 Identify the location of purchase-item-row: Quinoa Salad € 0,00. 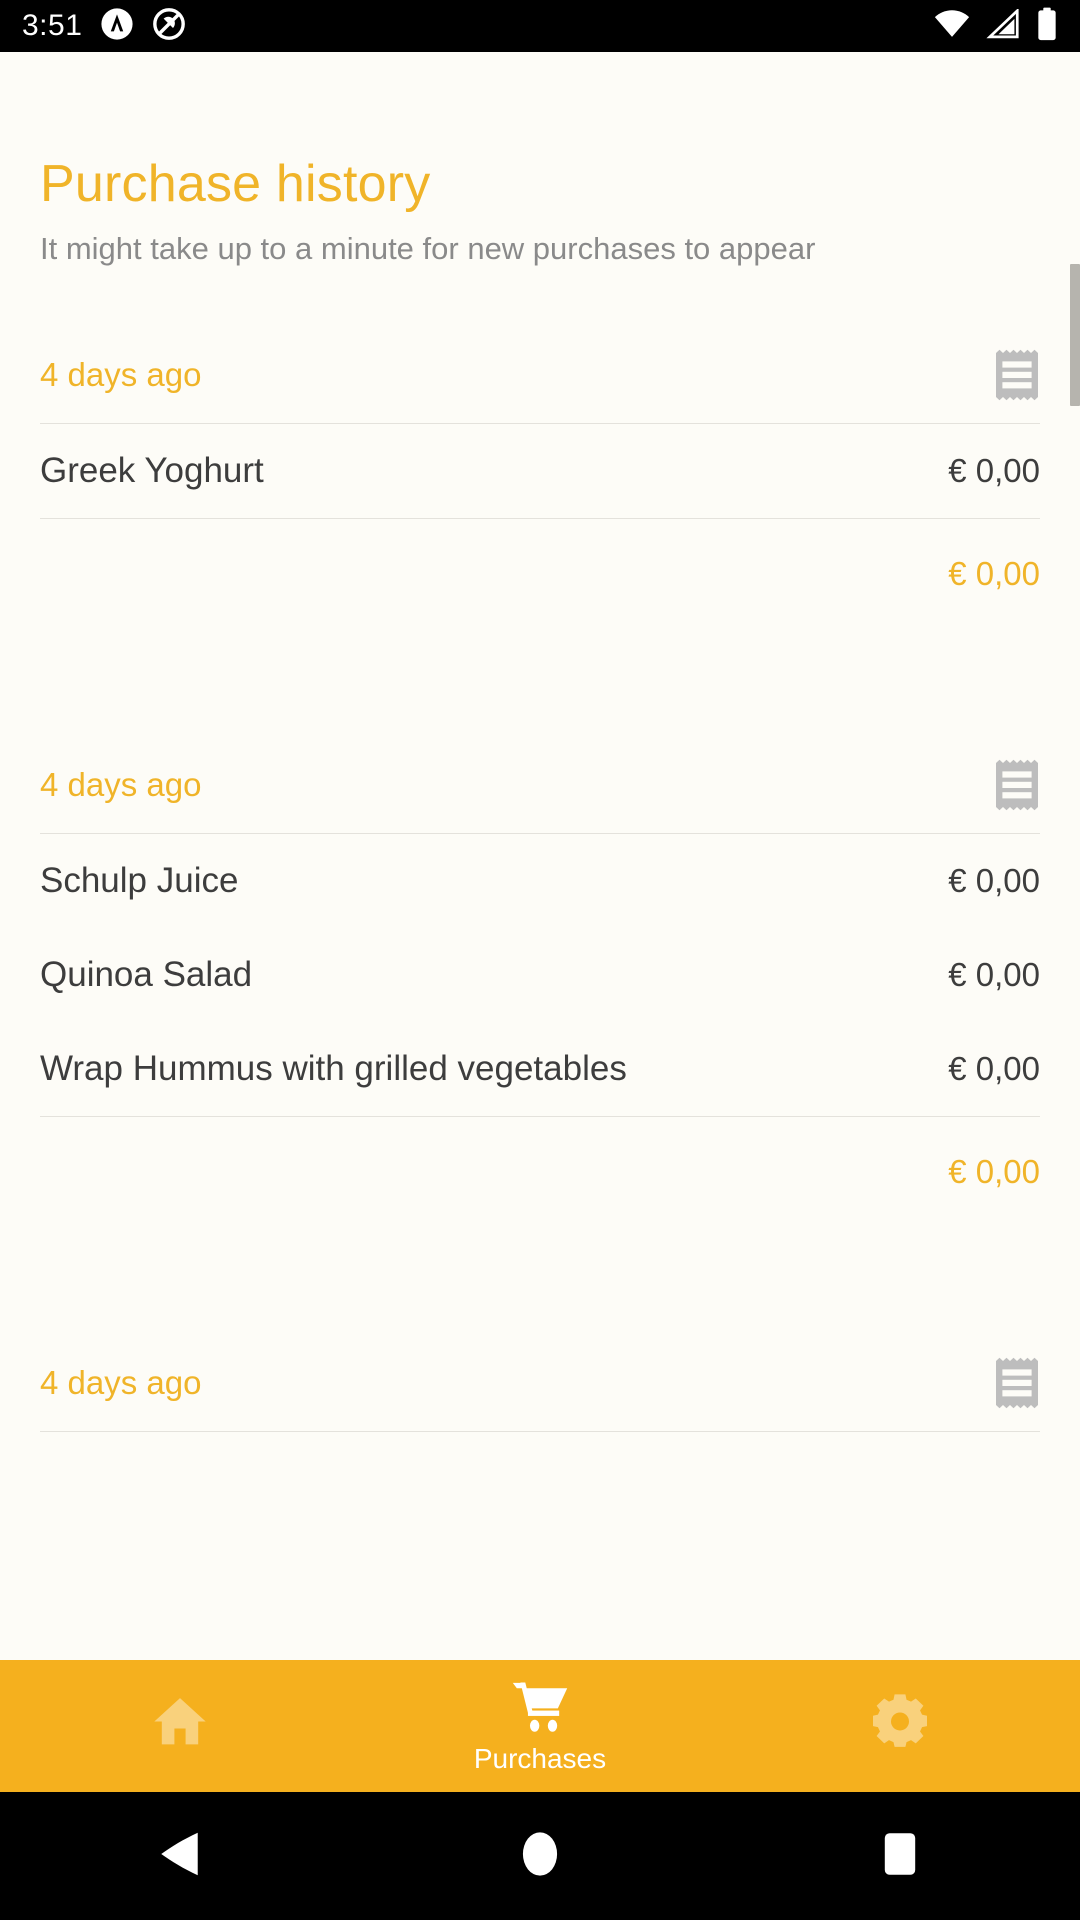
(540, 975).